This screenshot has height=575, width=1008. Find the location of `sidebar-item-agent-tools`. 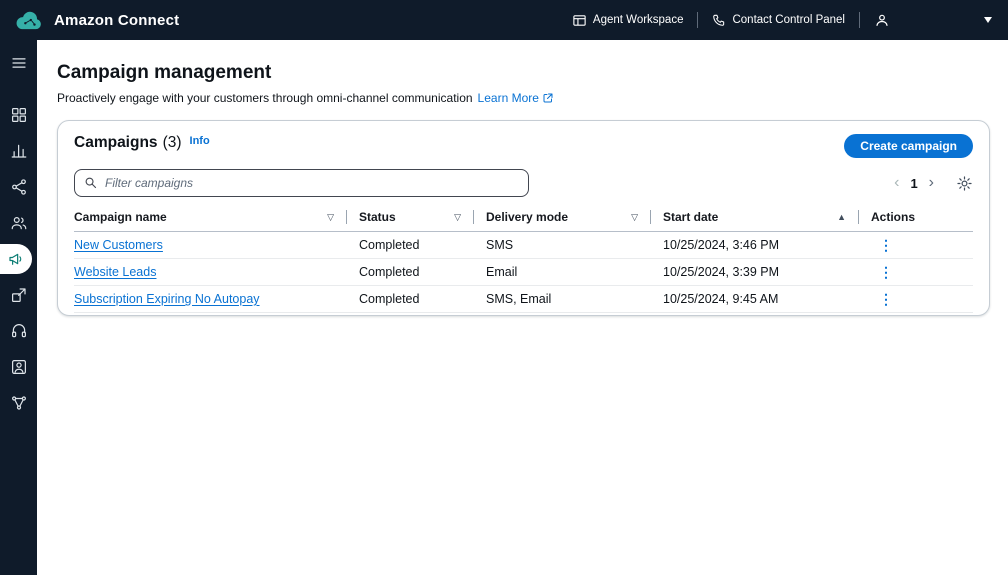

sidebar-item-agent-tools is located at coordinates (18, 331).